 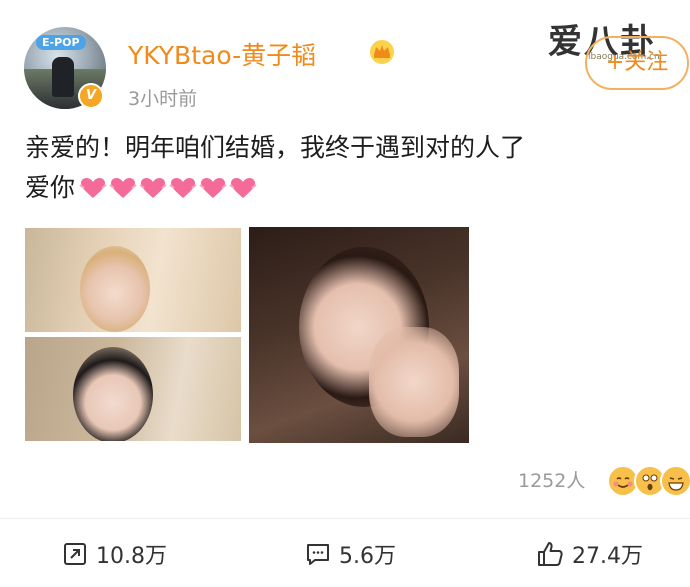 I want to click on post-time: 3小时前, so click(x=163, y=99).